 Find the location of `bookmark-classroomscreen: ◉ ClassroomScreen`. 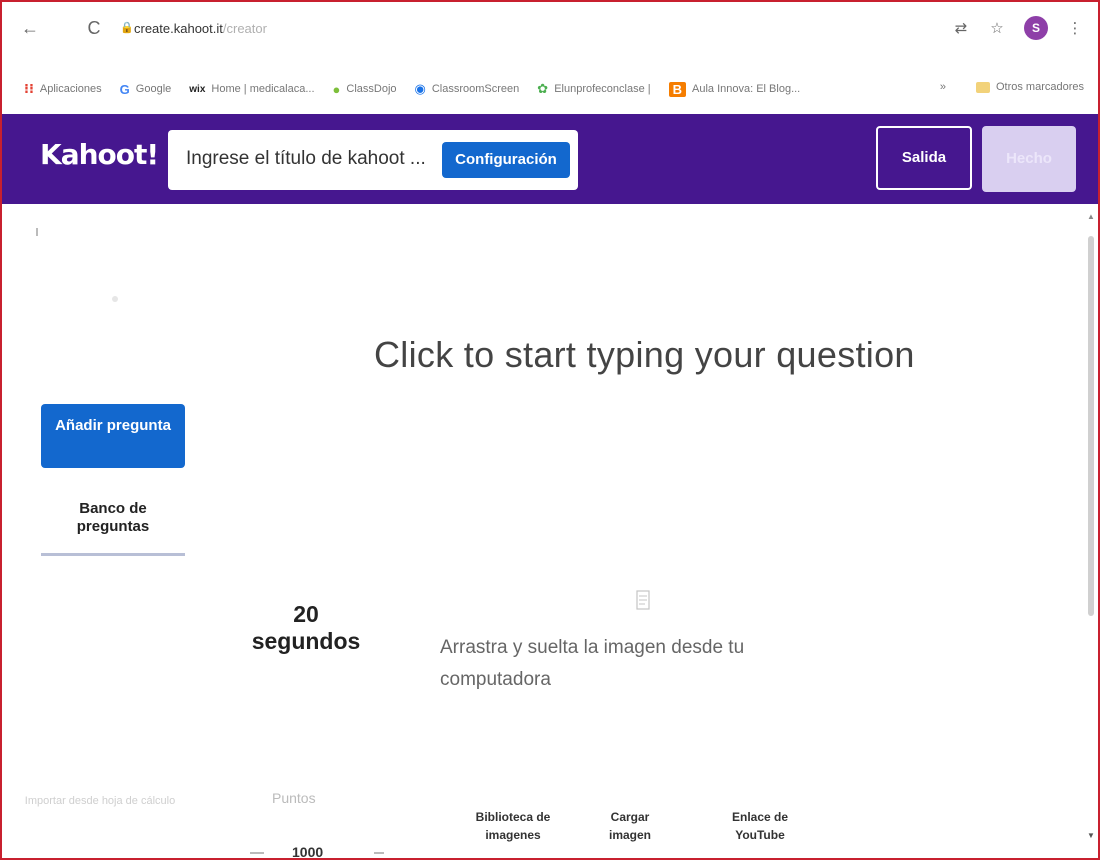

bookmark-classroomscreen: ◉ ClassroomScreen is located at coordinates (467, 89).